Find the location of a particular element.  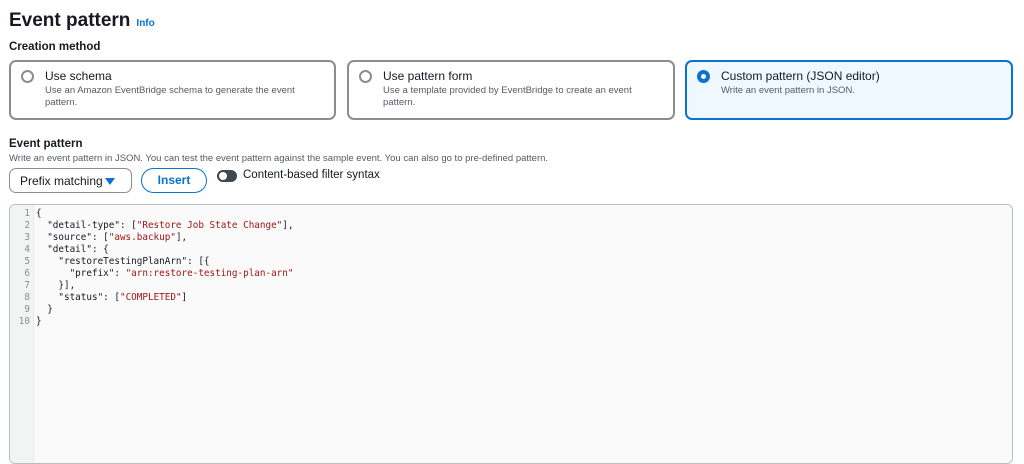

line-number: 3 is located at coordinates (27, 237).